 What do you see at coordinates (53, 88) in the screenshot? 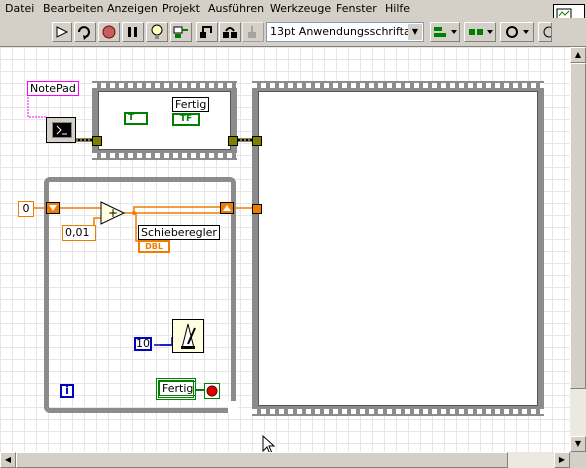
I see `notepad-label: NotePad` at bounding box center [53, 88].